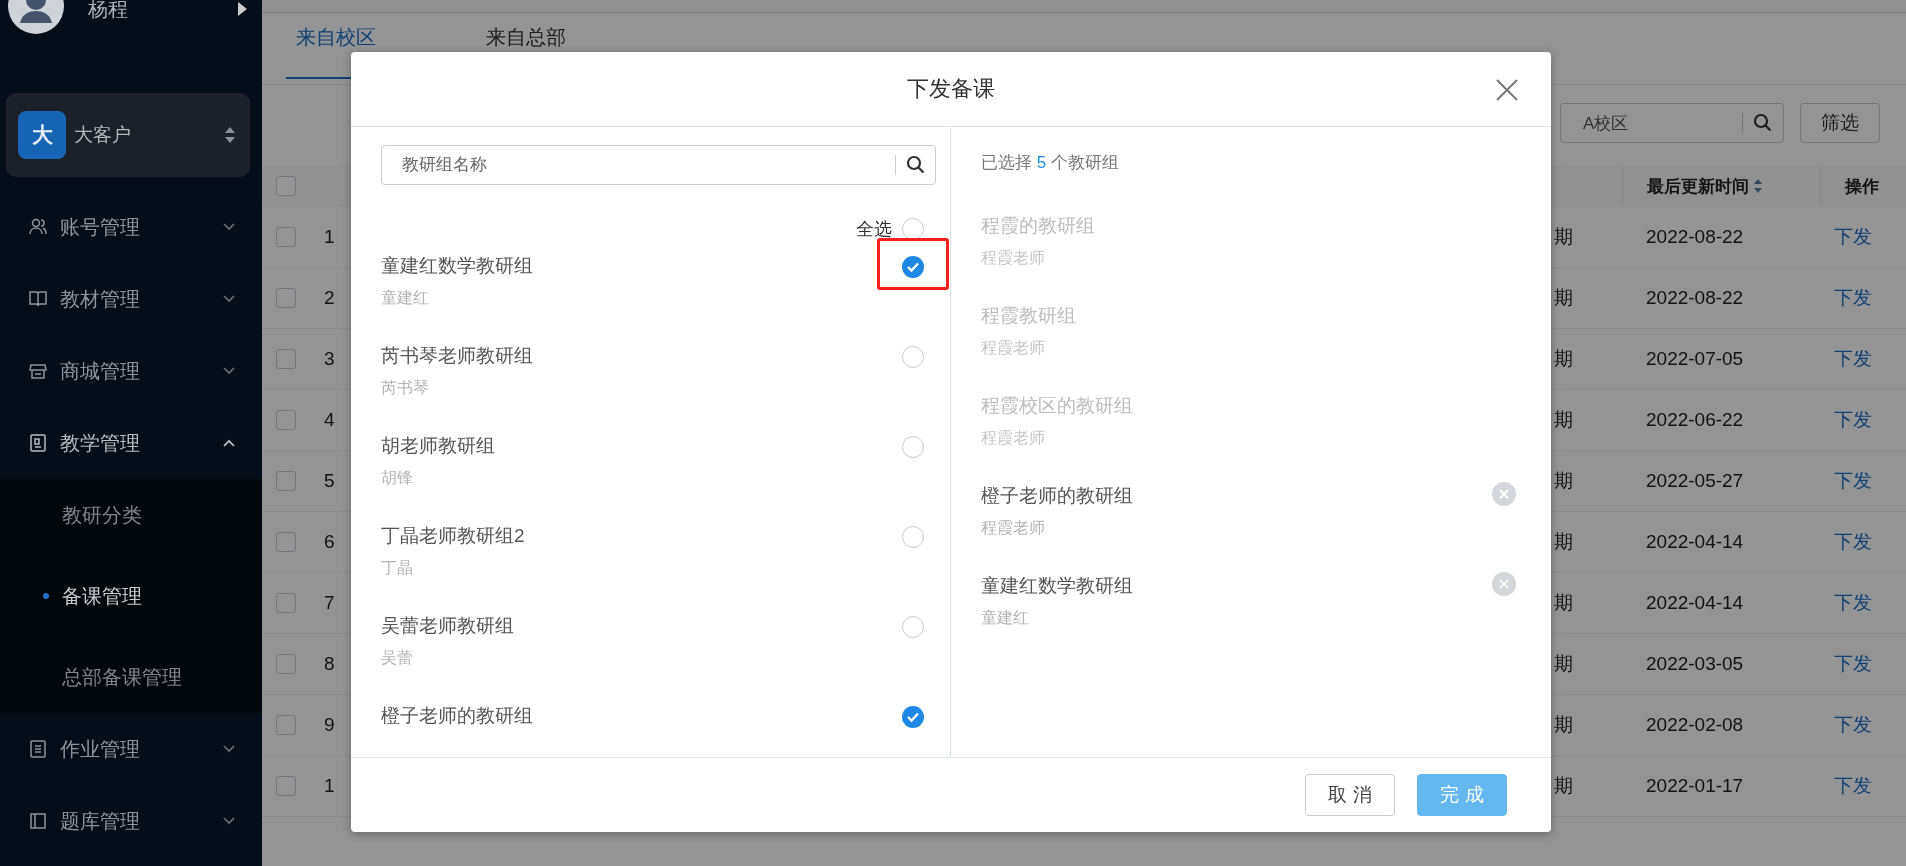  I want to click on table-cell: 2022-03-05, so click(1695, 664).